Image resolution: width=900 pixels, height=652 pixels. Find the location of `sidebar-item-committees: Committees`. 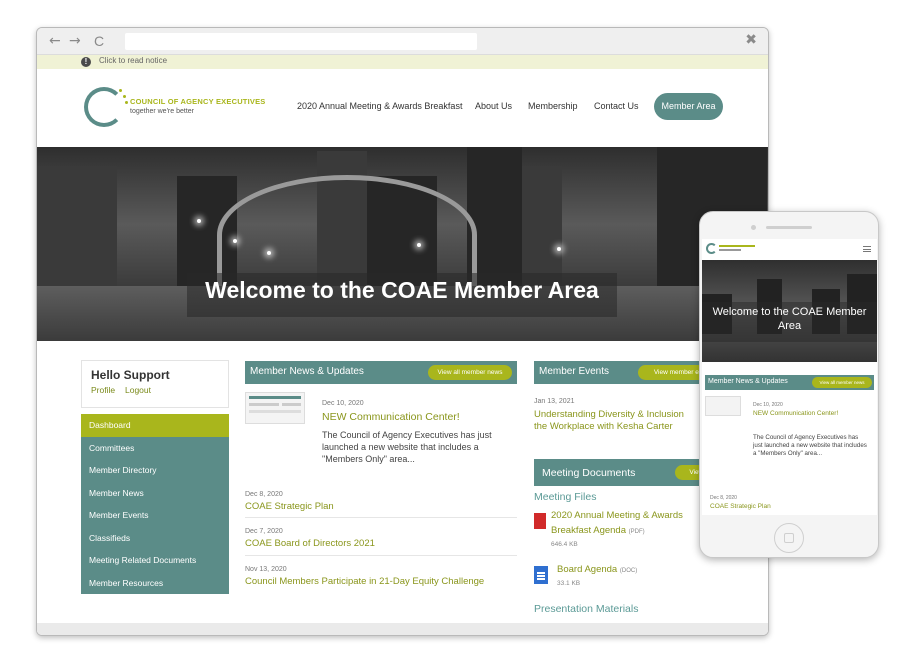

sidebar-item-committees: Committees is located at coordinates (155, 448).